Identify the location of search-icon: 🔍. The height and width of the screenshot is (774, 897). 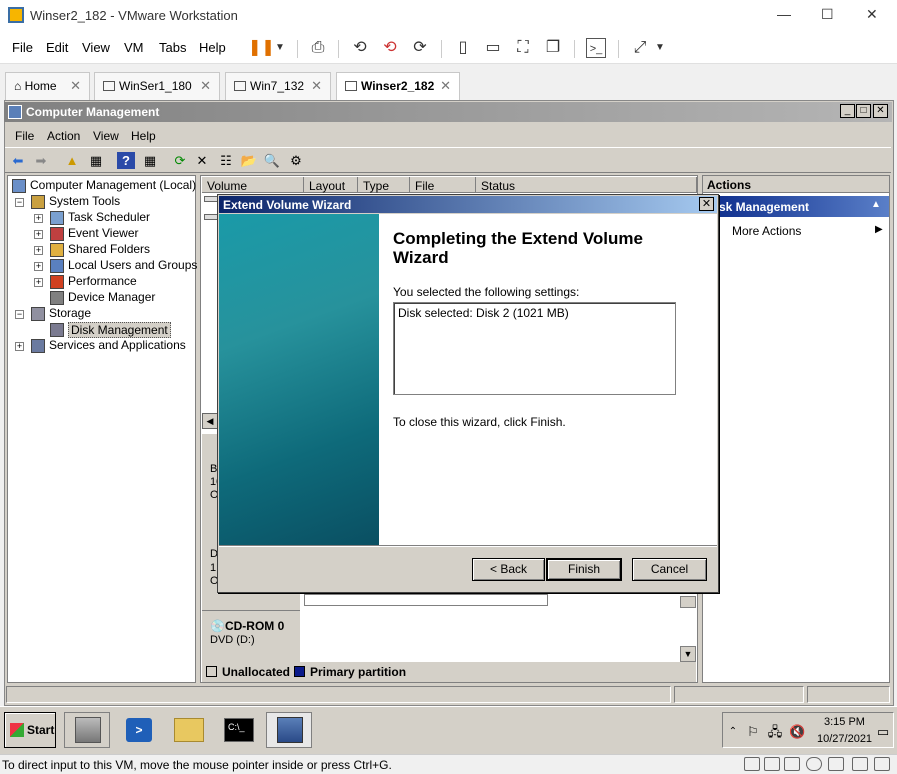
(272, 160).